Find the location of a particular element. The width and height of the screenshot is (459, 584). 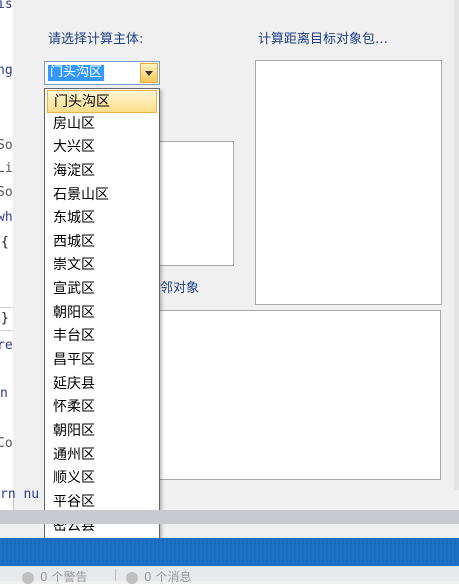

editor-bottom-band is located at coordinates (229, 517).